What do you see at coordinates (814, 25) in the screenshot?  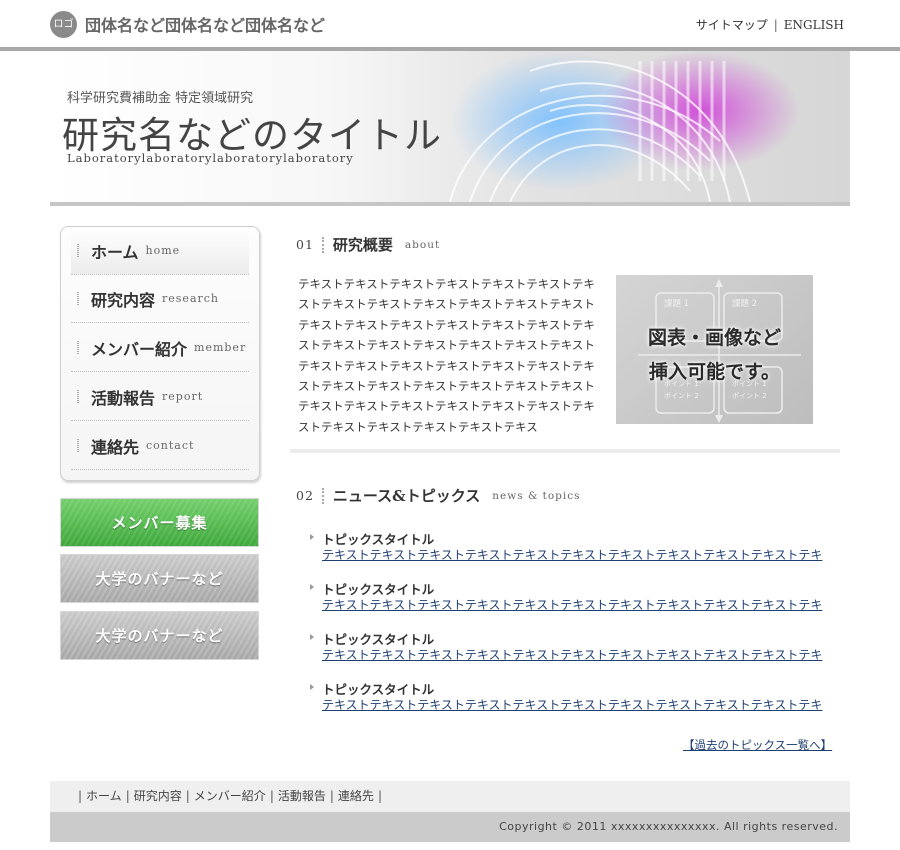 I see `english-link: ENGLISH` at bounding box center [814, 25].